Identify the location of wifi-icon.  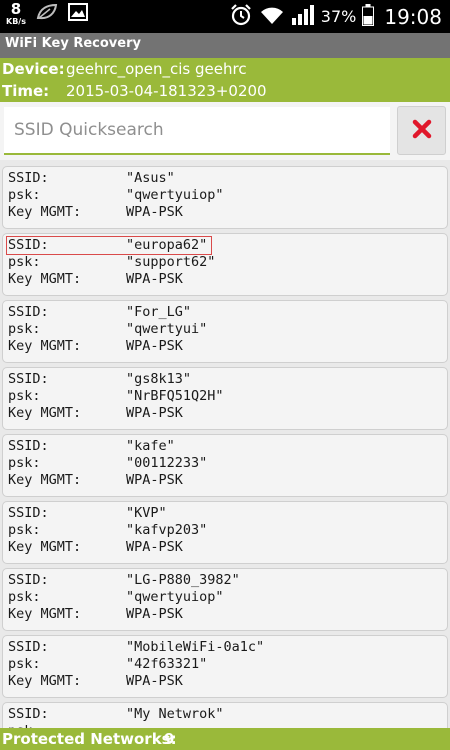
(272, 17).